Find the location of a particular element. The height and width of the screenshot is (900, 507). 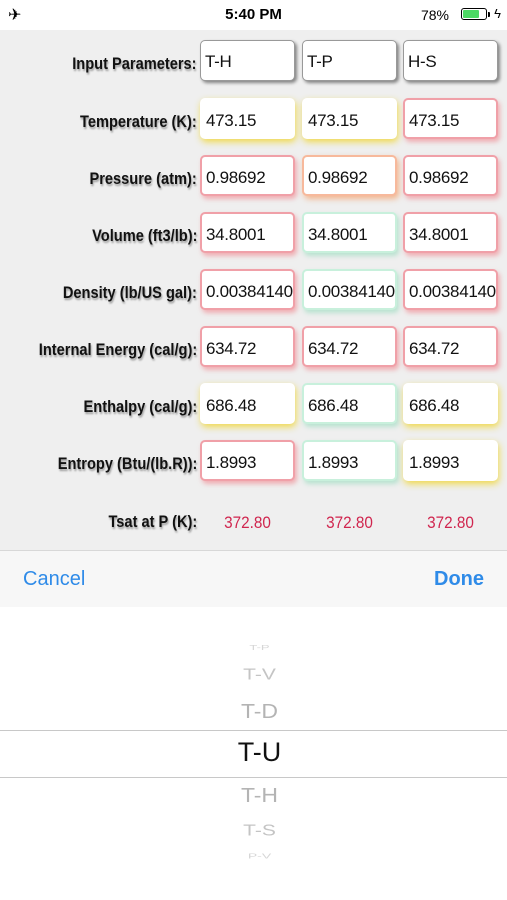

tsat-value-2: 372.80 is located at coordinates (349, 522).